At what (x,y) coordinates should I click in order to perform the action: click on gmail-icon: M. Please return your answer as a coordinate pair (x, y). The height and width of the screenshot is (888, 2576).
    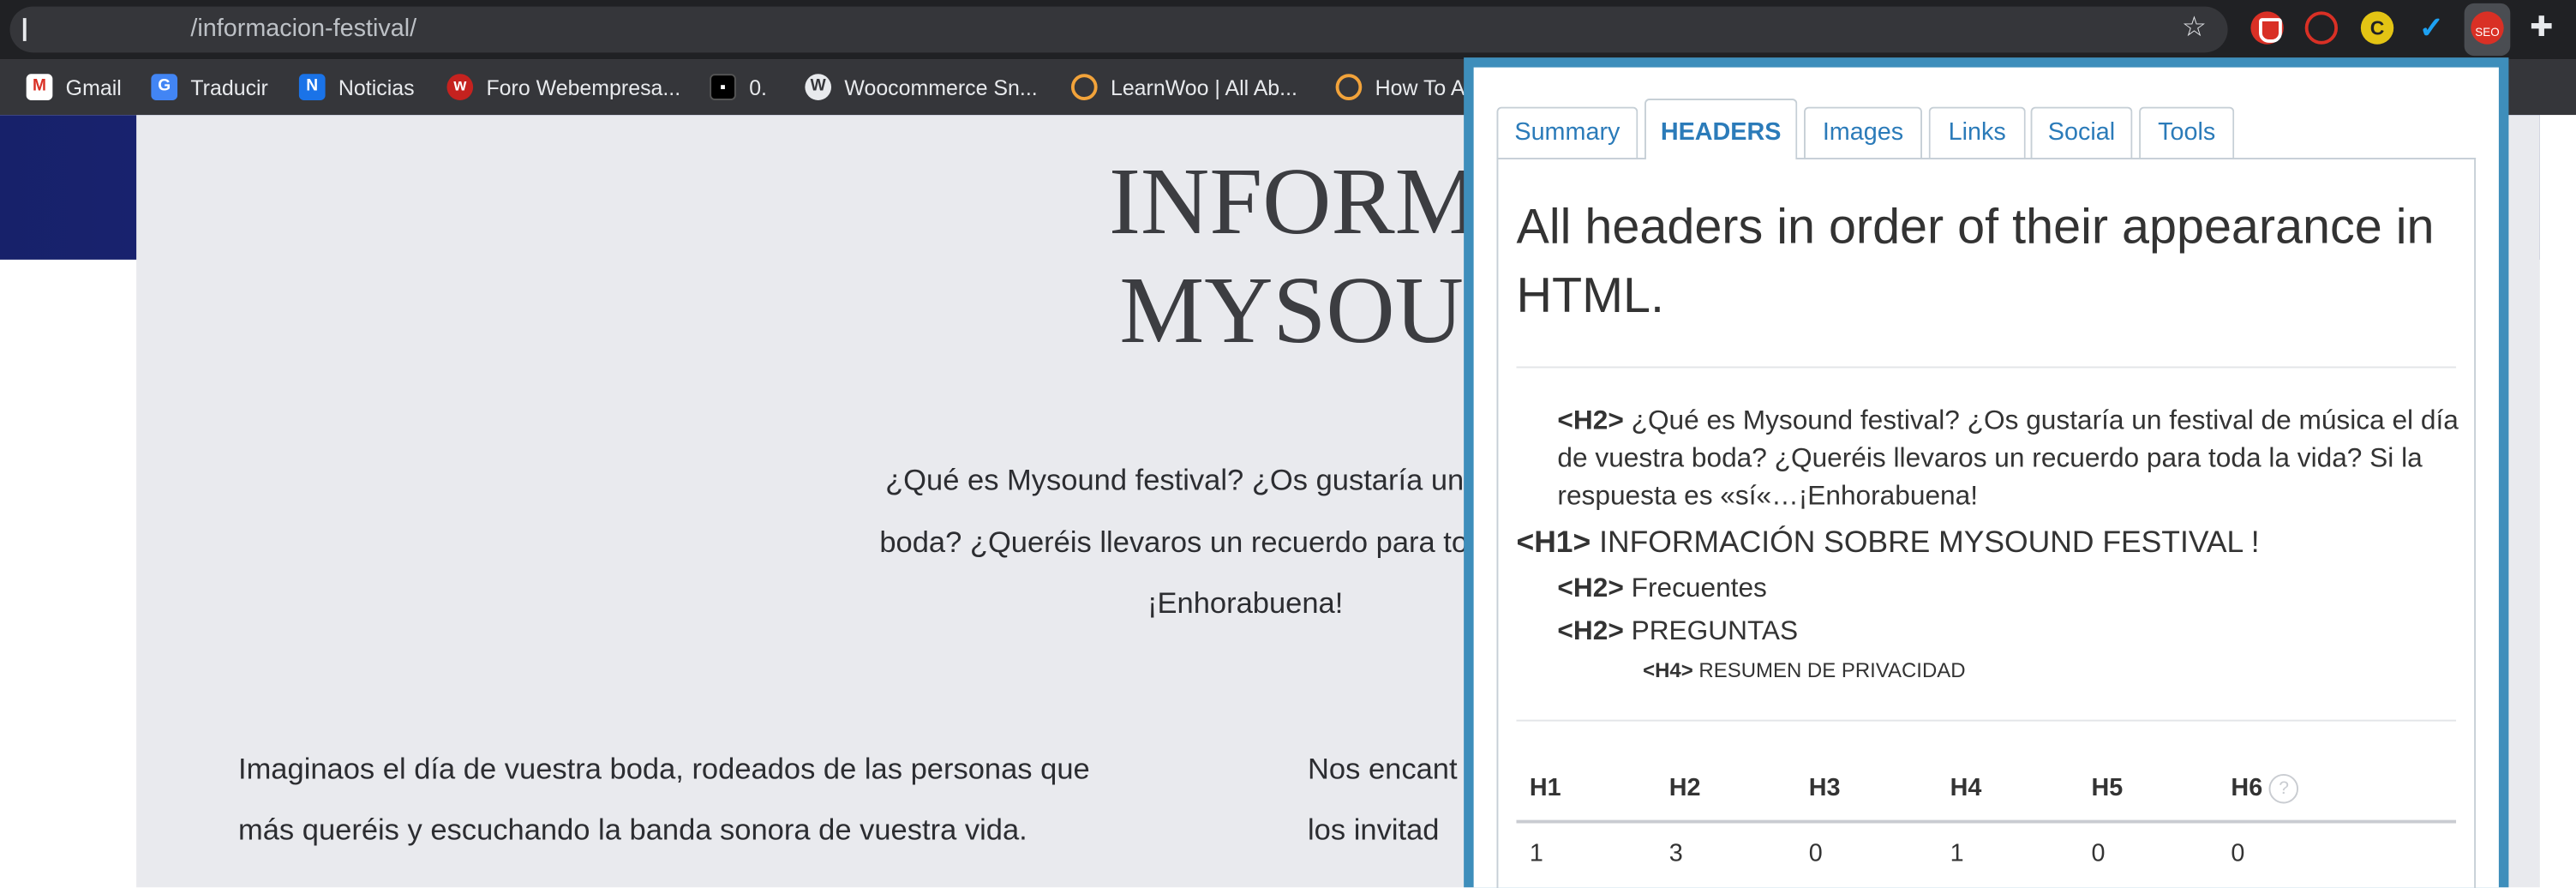
    Looking at the image, I should click on (39, 87).